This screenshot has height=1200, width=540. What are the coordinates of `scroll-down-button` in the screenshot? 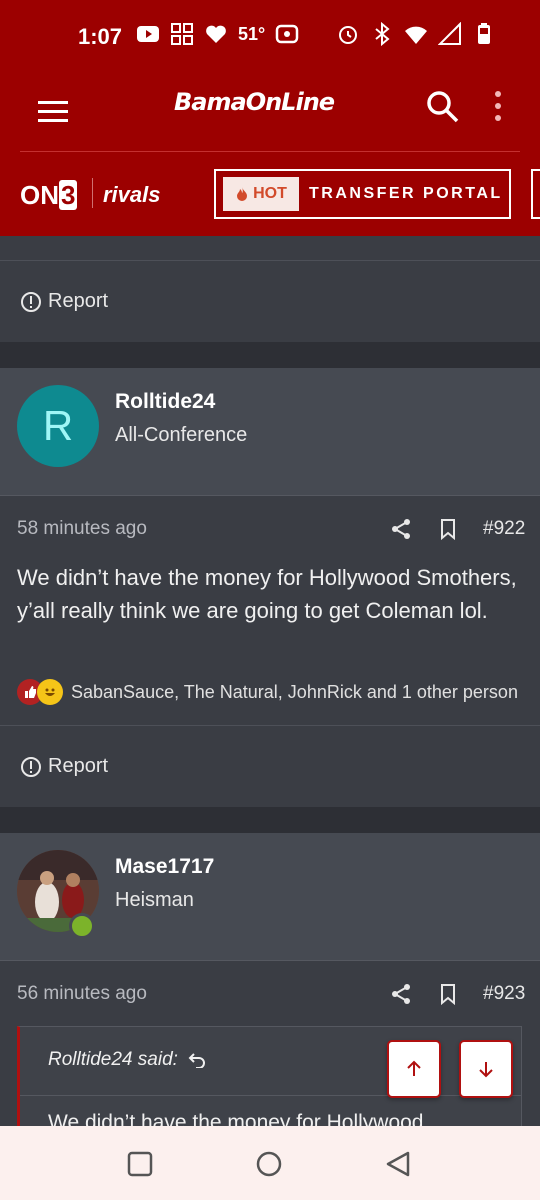 It's located at (486, 1069).